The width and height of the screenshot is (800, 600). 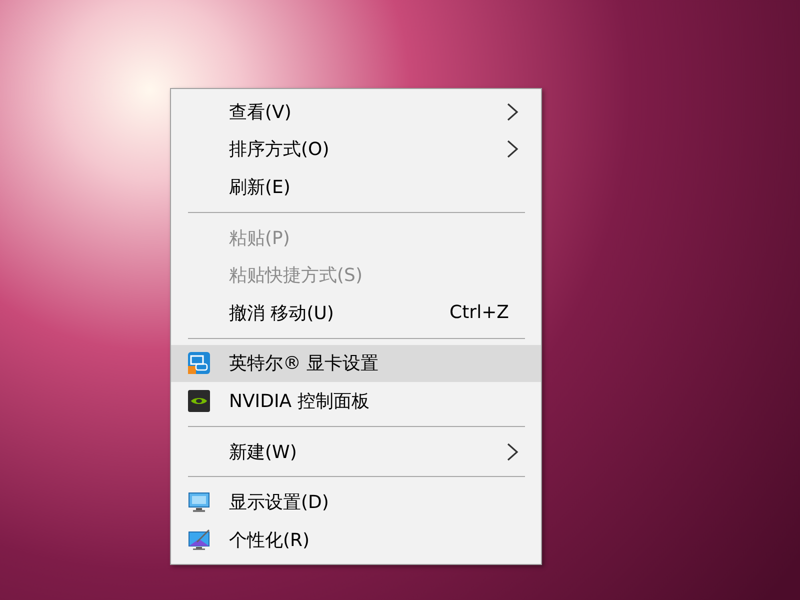 I want to click on menu-item: 查看(V), so click(x=356, y=112).